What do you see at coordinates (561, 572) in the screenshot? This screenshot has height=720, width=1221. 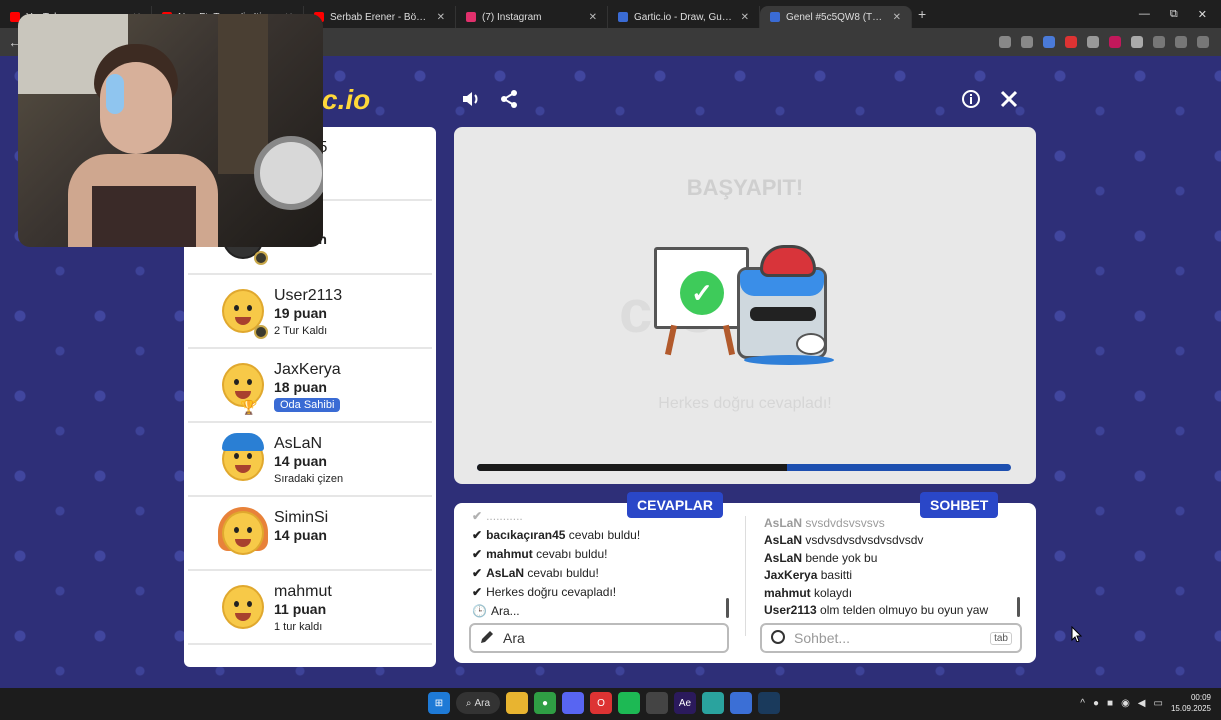 I see `answer-text: cevabı buldu!` at bounding box center [561, 572].